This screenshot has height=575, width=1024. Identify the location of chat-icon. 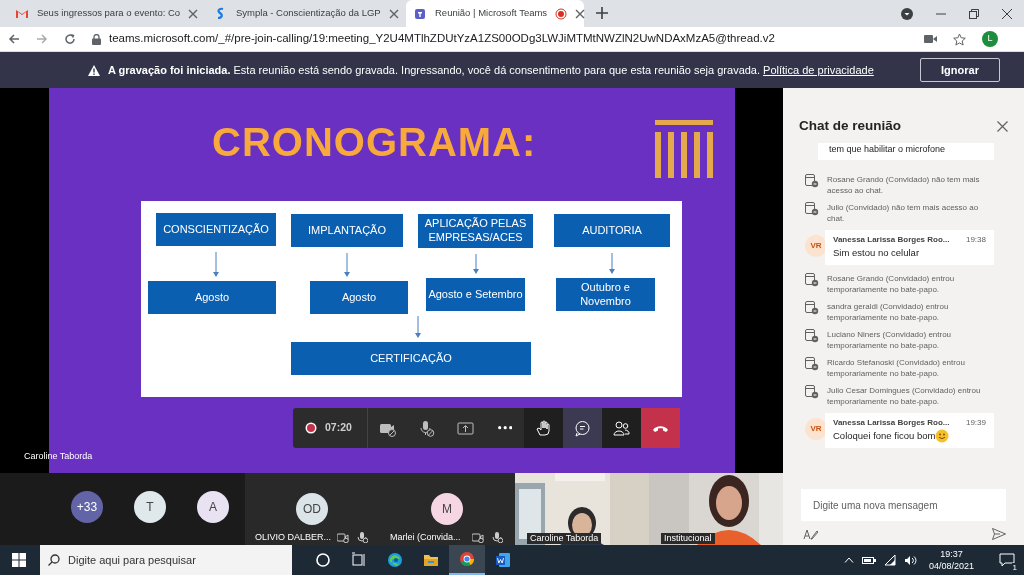
(582, 428).